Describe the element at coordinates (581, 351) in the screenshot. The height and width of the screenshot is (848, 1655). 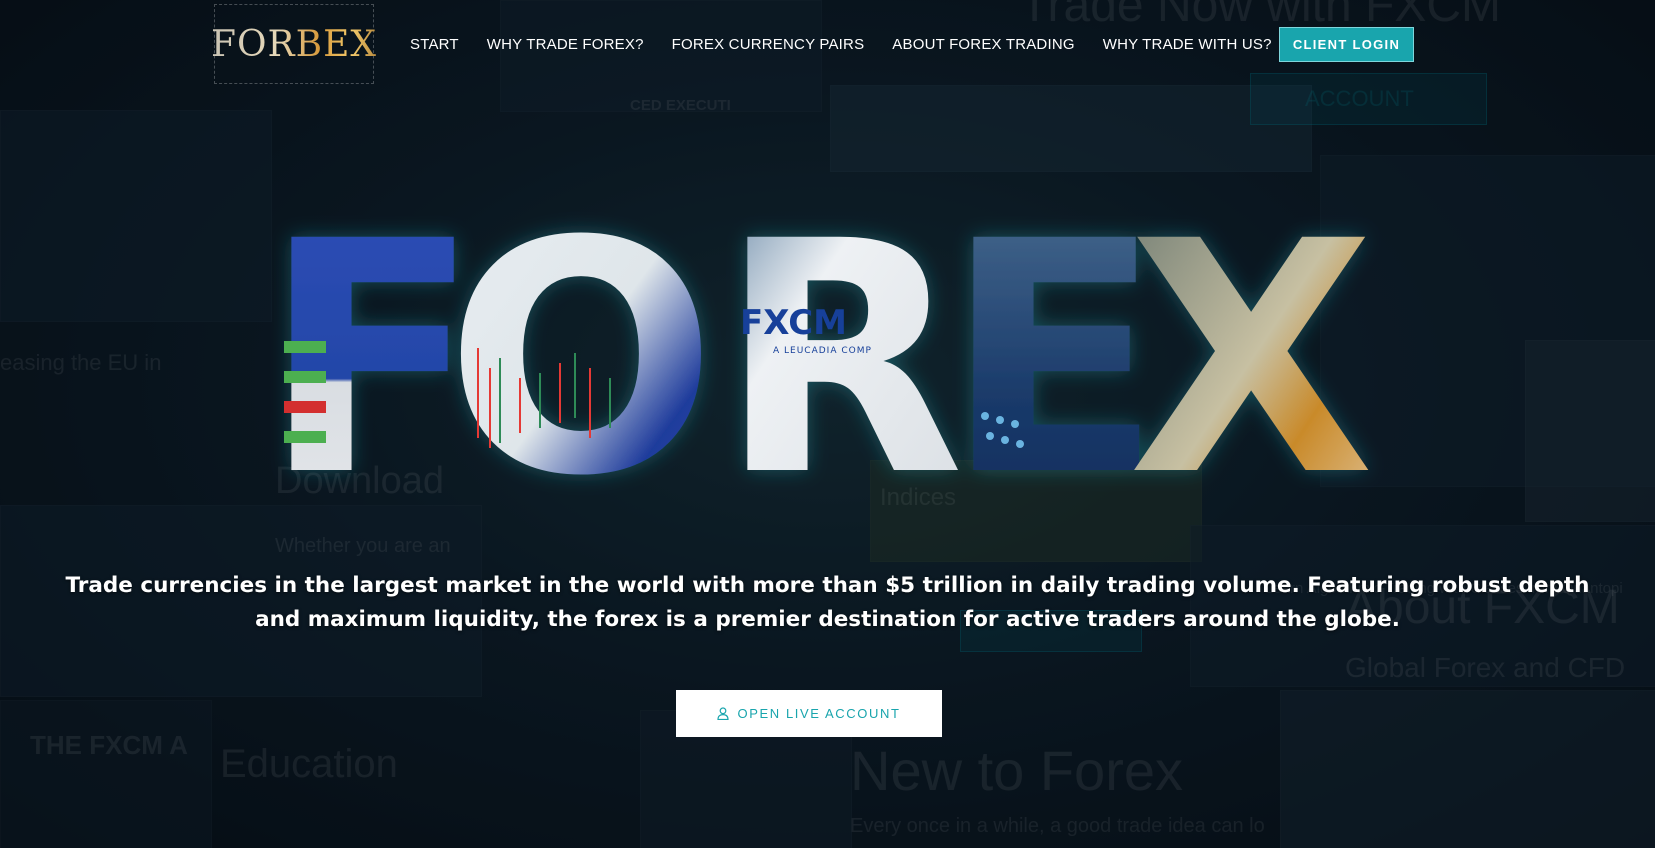
I see `hero-letter: O` at that location.